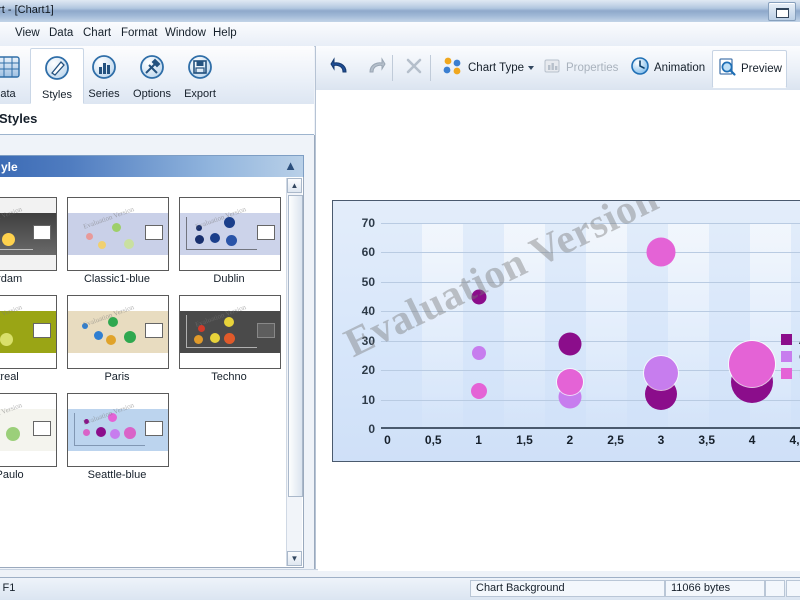 This screenshot has height=600, width=800. I want to click on style-thumbnail-classic1-blue: Evaluation Version, so click(118, 234).